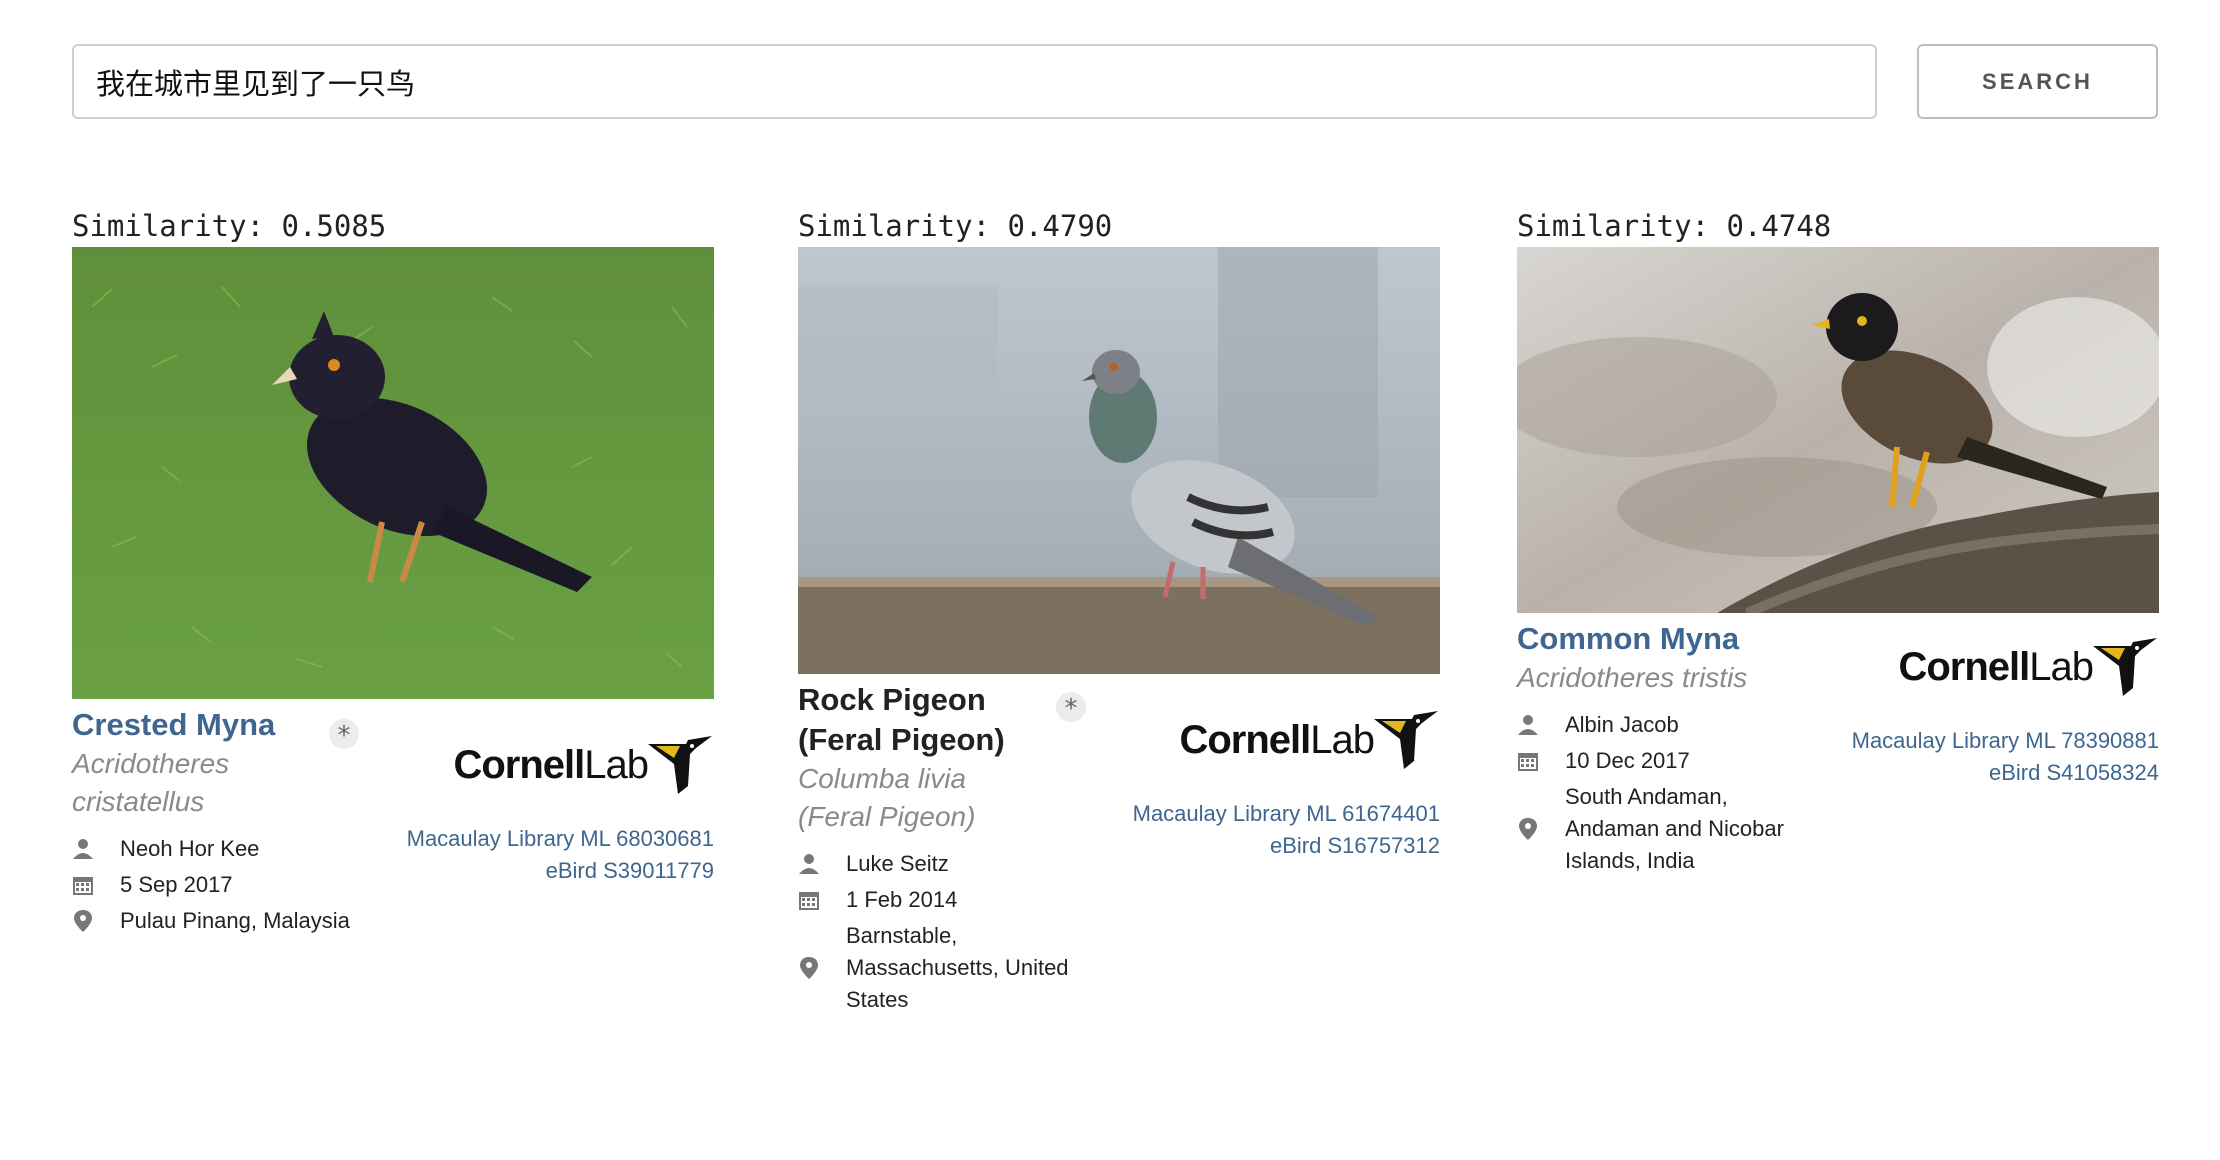 The height and width of the screenshot is (1160, 2220). I want to click on common-name-link: Common Myna, so click(1667, 639).